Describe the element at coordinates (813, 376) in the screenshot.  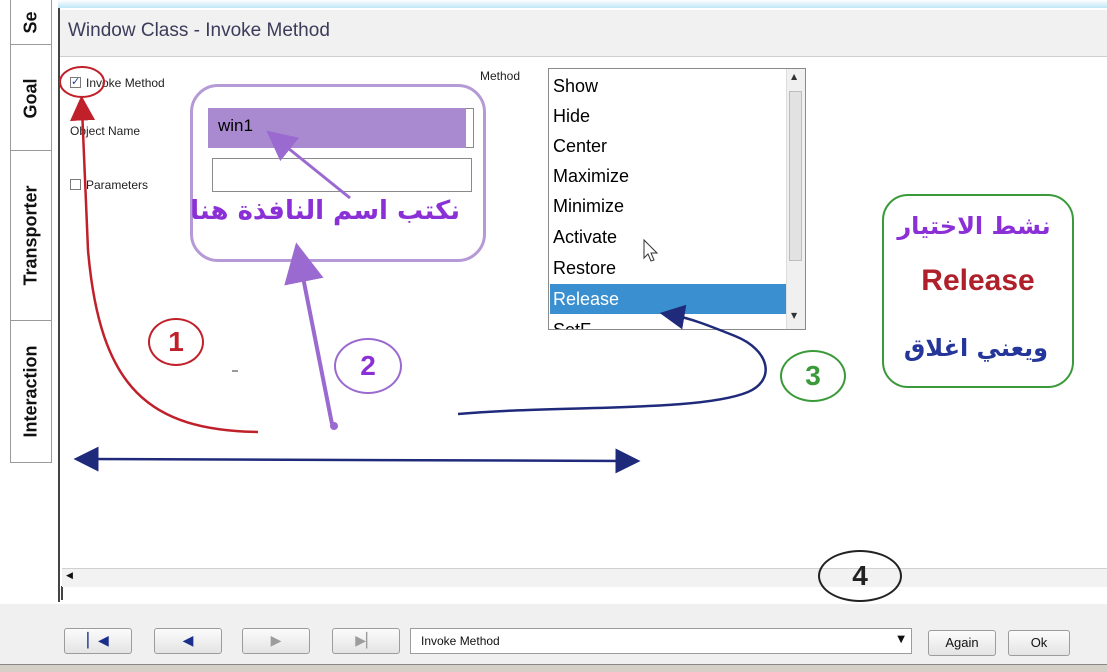
I see `step-3-badge: 3` at that location.